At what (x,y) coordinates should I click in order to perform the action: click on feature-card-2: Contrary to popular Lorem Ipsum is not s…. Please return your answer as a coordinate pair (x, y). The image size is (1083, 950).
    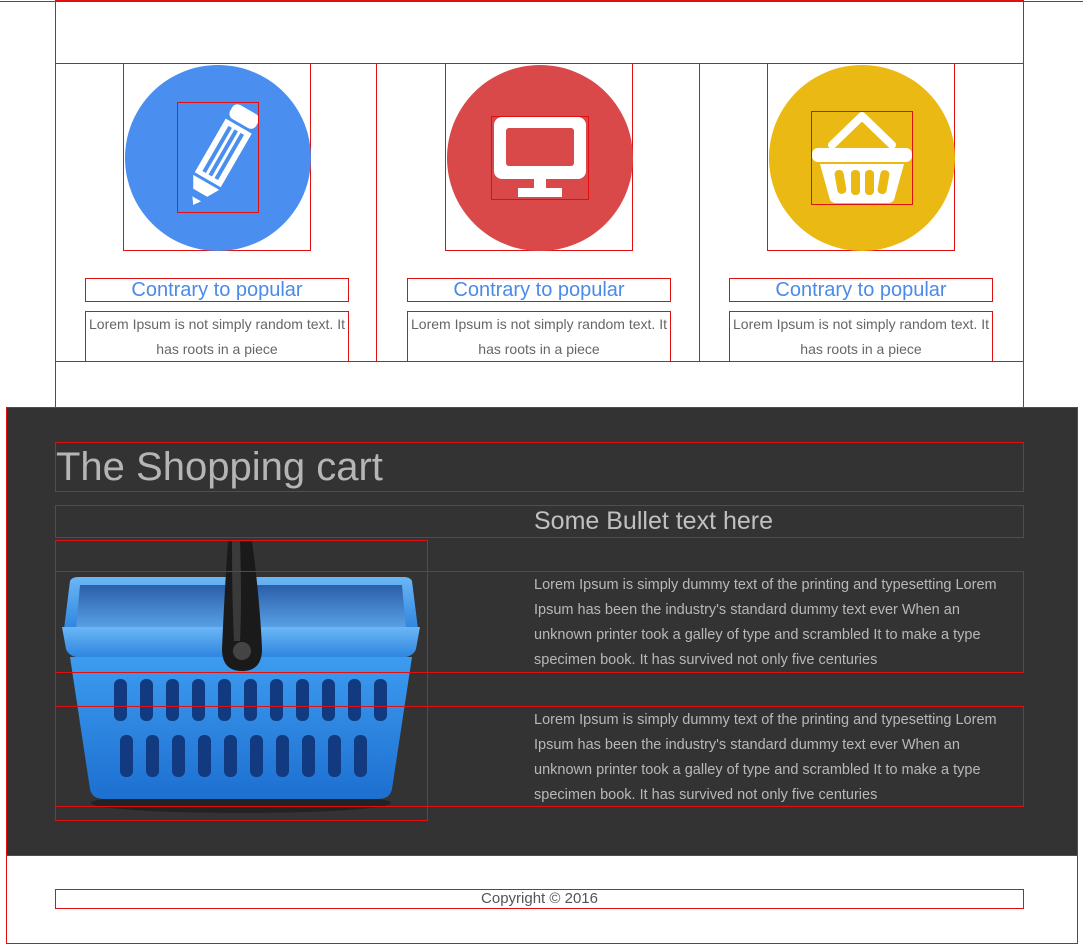
    Looking at the image, I should click on (539, 212).